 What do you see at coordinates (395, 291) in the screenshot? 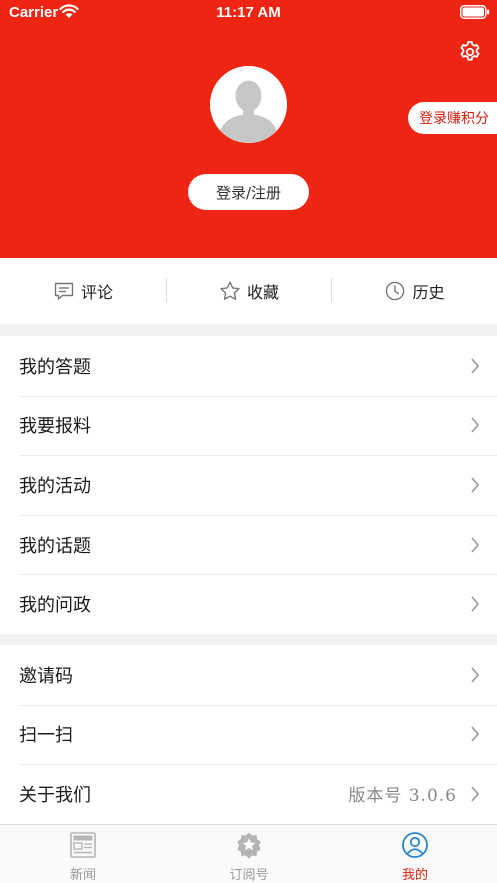
I see `clock-icon` at bounding box center [395, 291].